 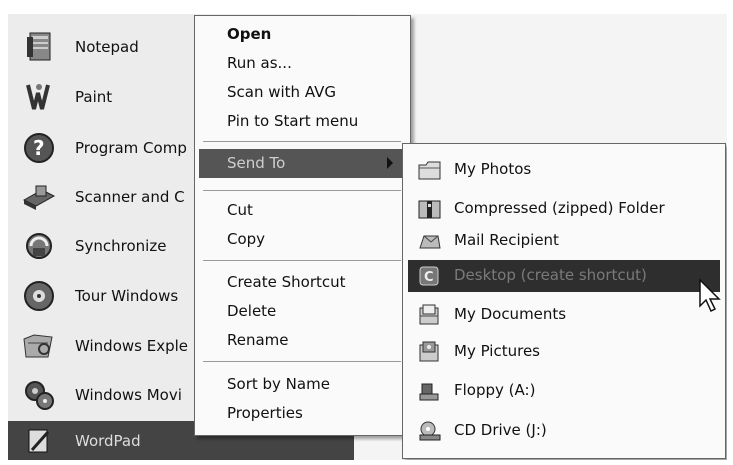 I want to click on program-label: Scanner and C, so click(x=130, y=197).